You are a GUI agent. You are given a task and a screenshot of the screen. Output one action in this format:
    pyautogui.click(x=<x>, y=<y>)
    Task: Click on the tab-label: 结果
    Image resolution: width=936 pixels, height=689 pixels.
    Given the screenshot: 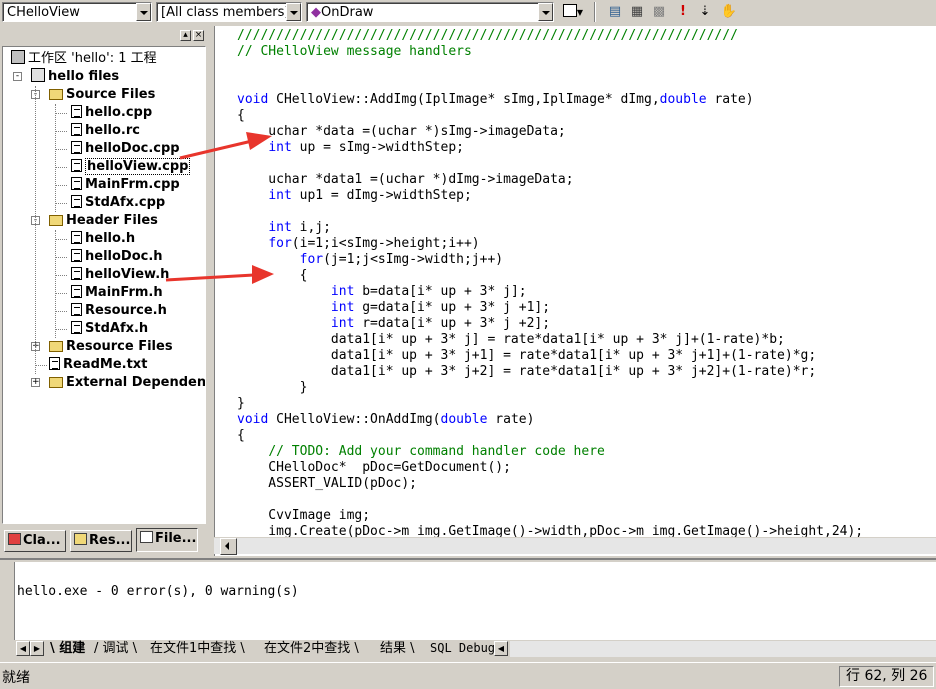 What is the action you would take?
    pyautogui.click(x=393, y=648)
    